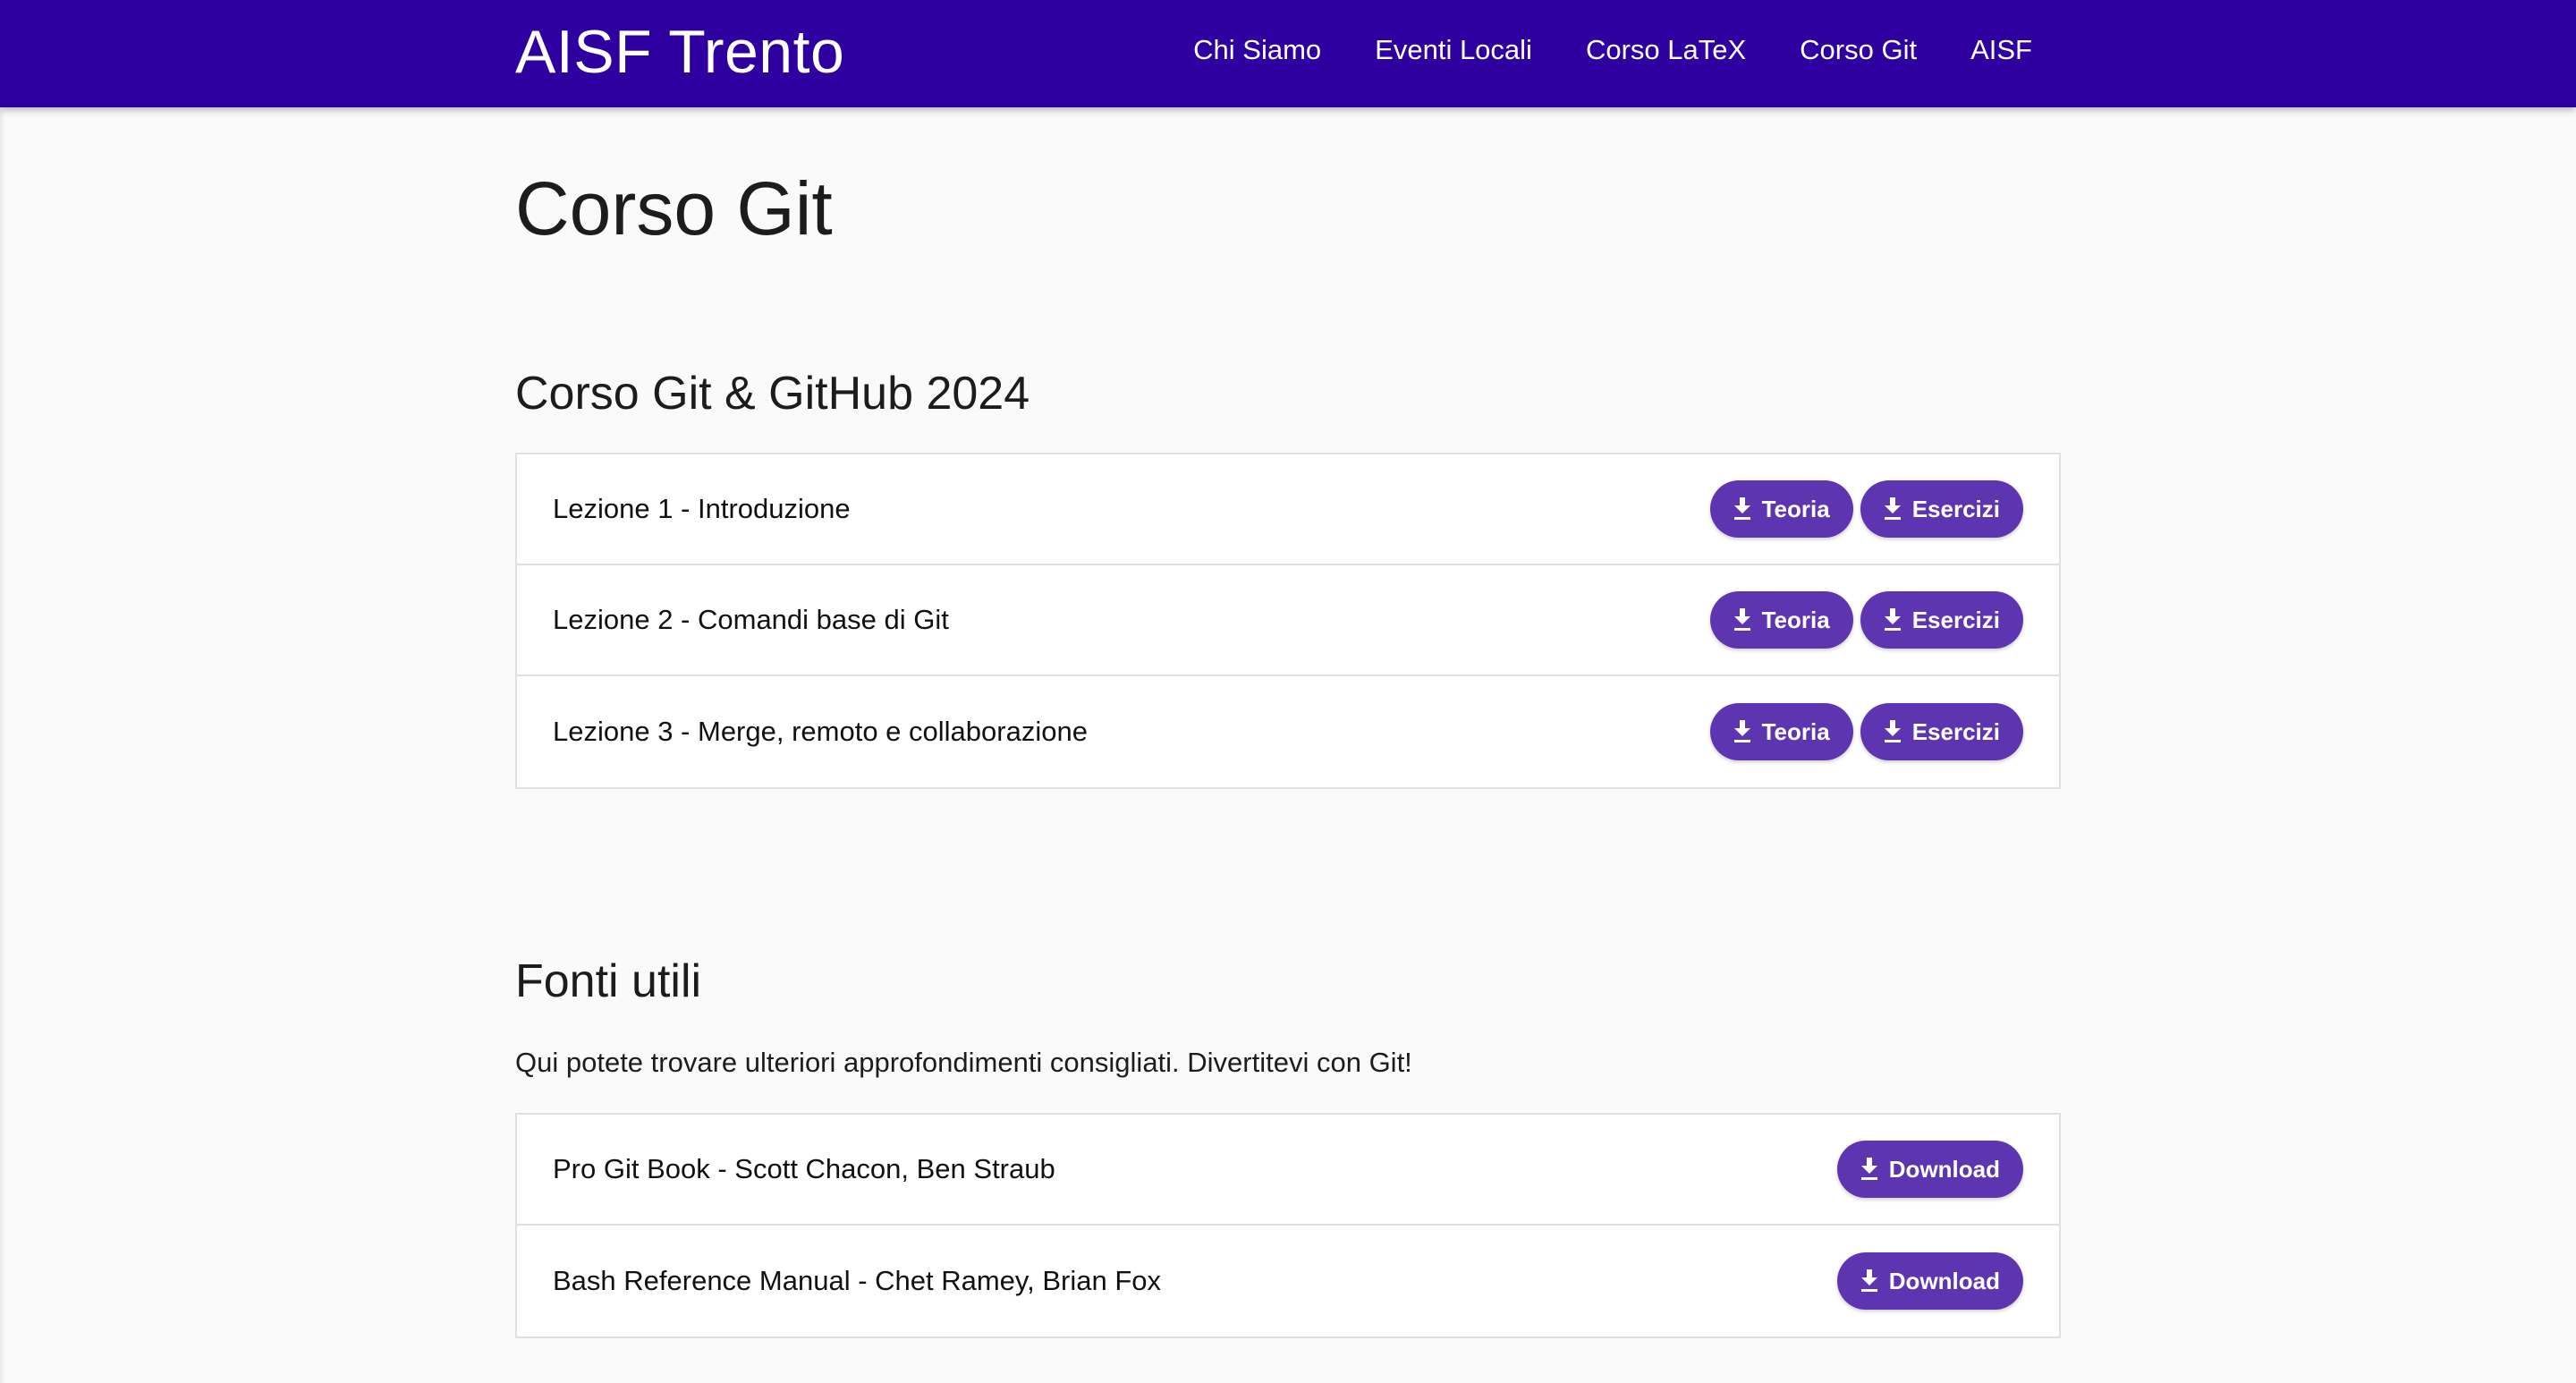 This screenshot has height=1383, width=2576. I want to click on course-section-title: Corso Git & GitHub 2024, so click(772, 394).